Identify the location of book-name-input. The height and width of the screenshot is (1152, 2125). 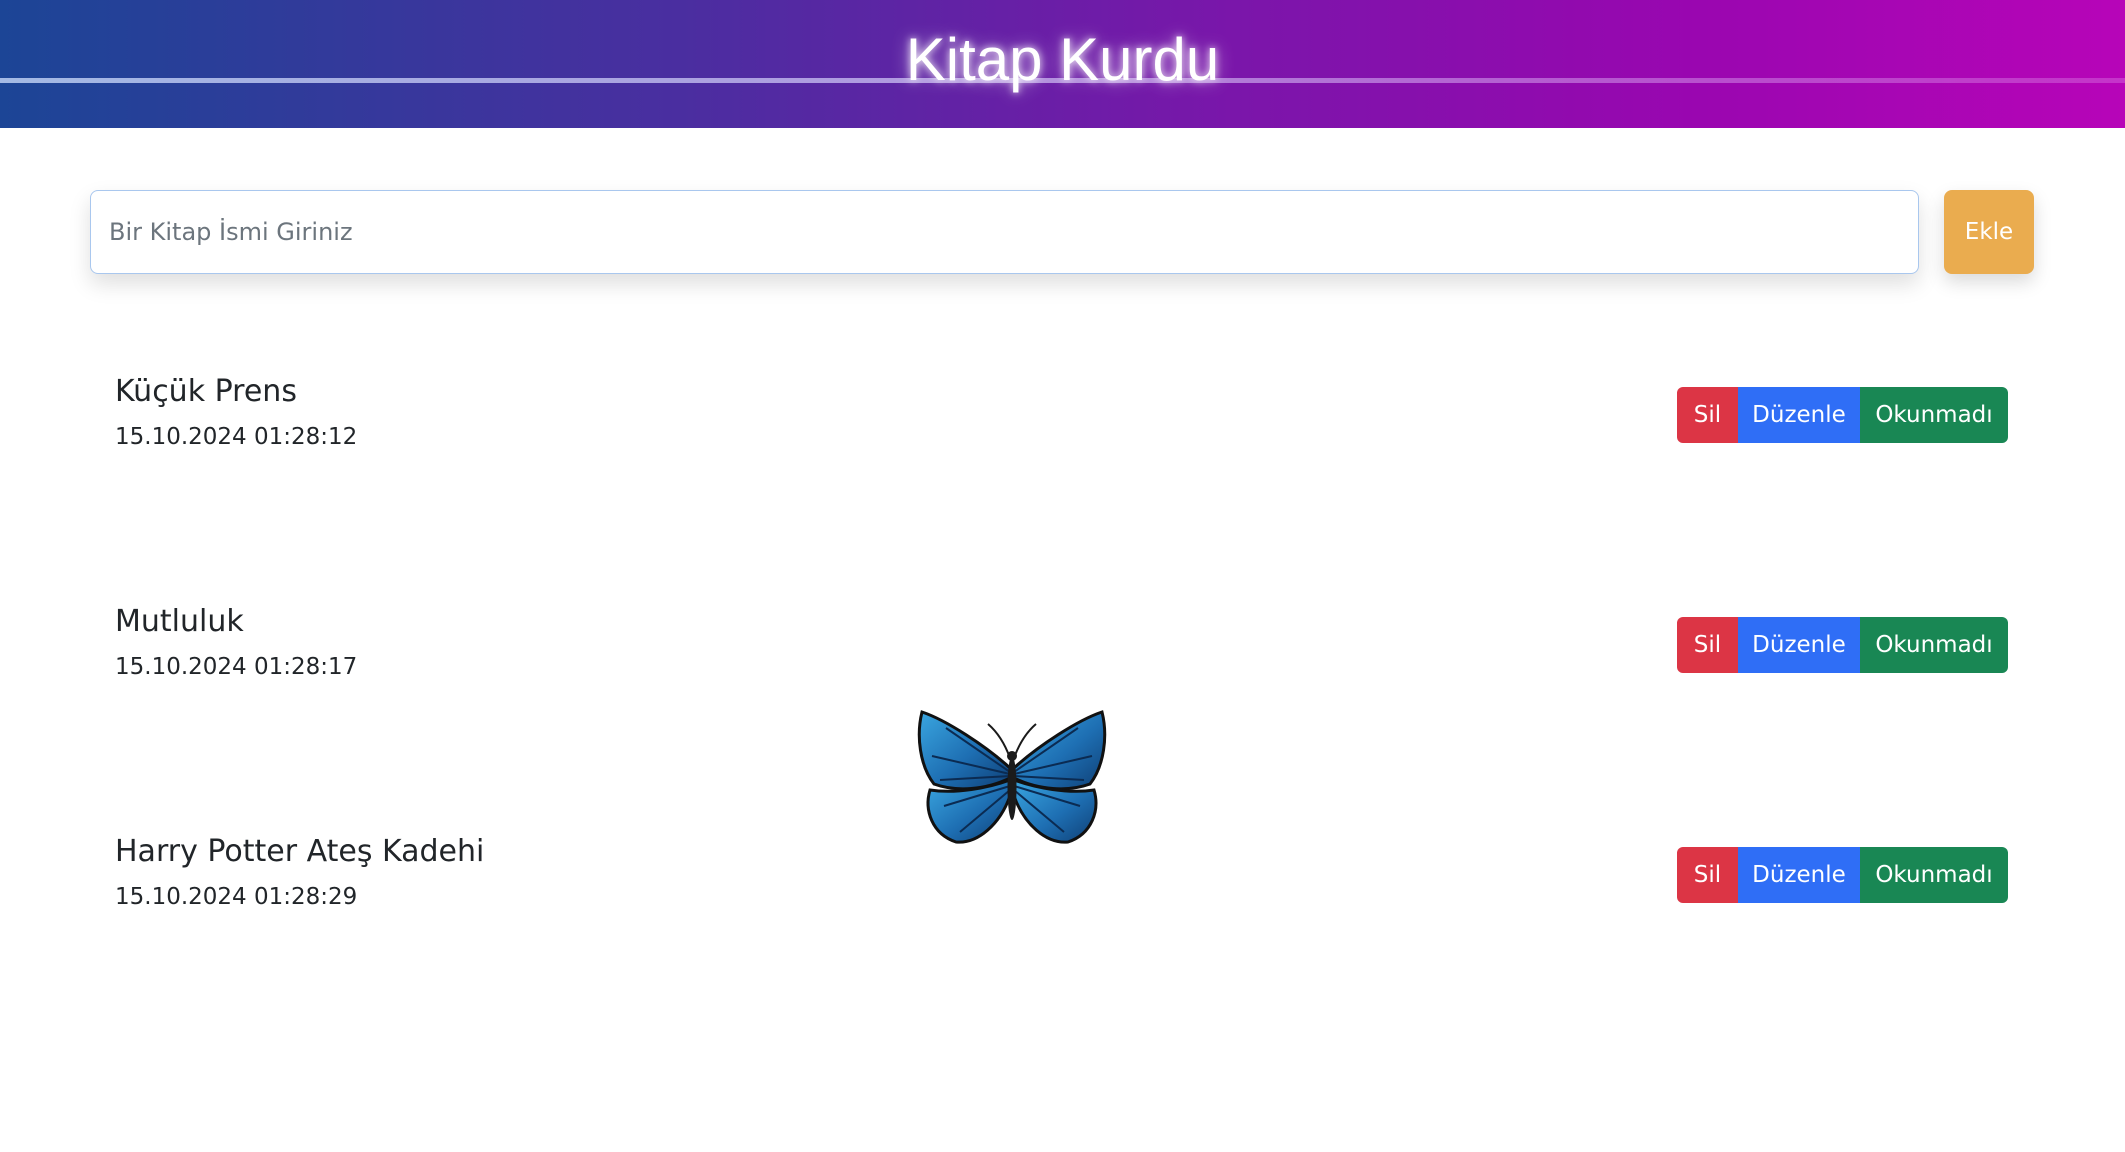
(1004, 232).